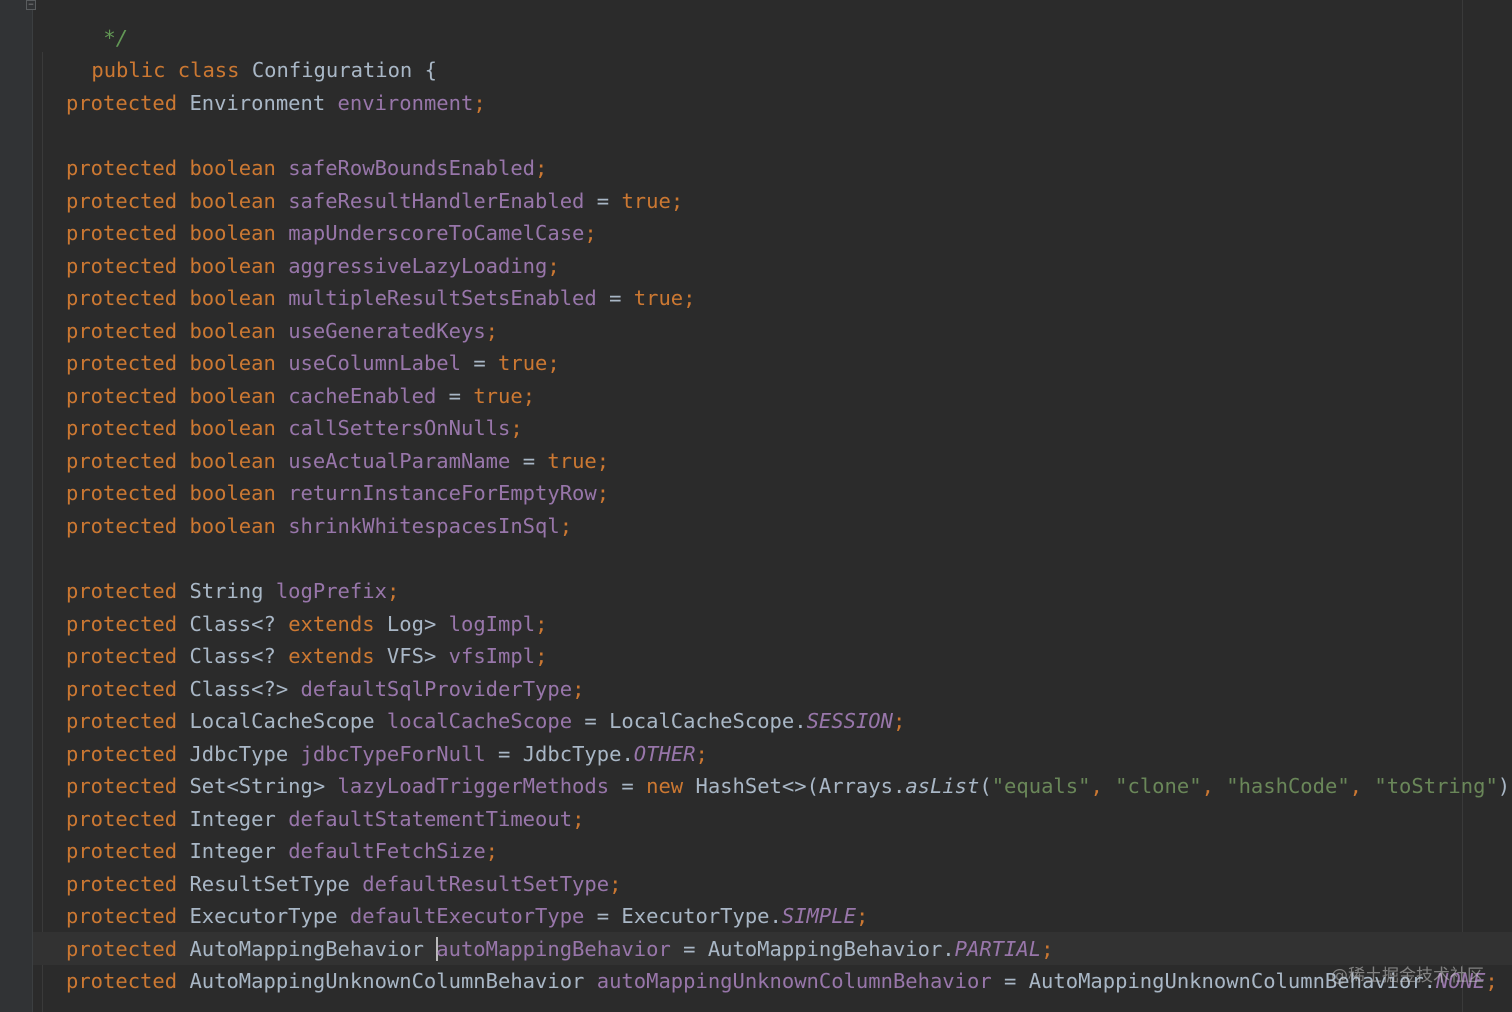 The width and height of the screenshot is (1512, 1012). I want to click on comment-end-line: */, so click(91, 25).